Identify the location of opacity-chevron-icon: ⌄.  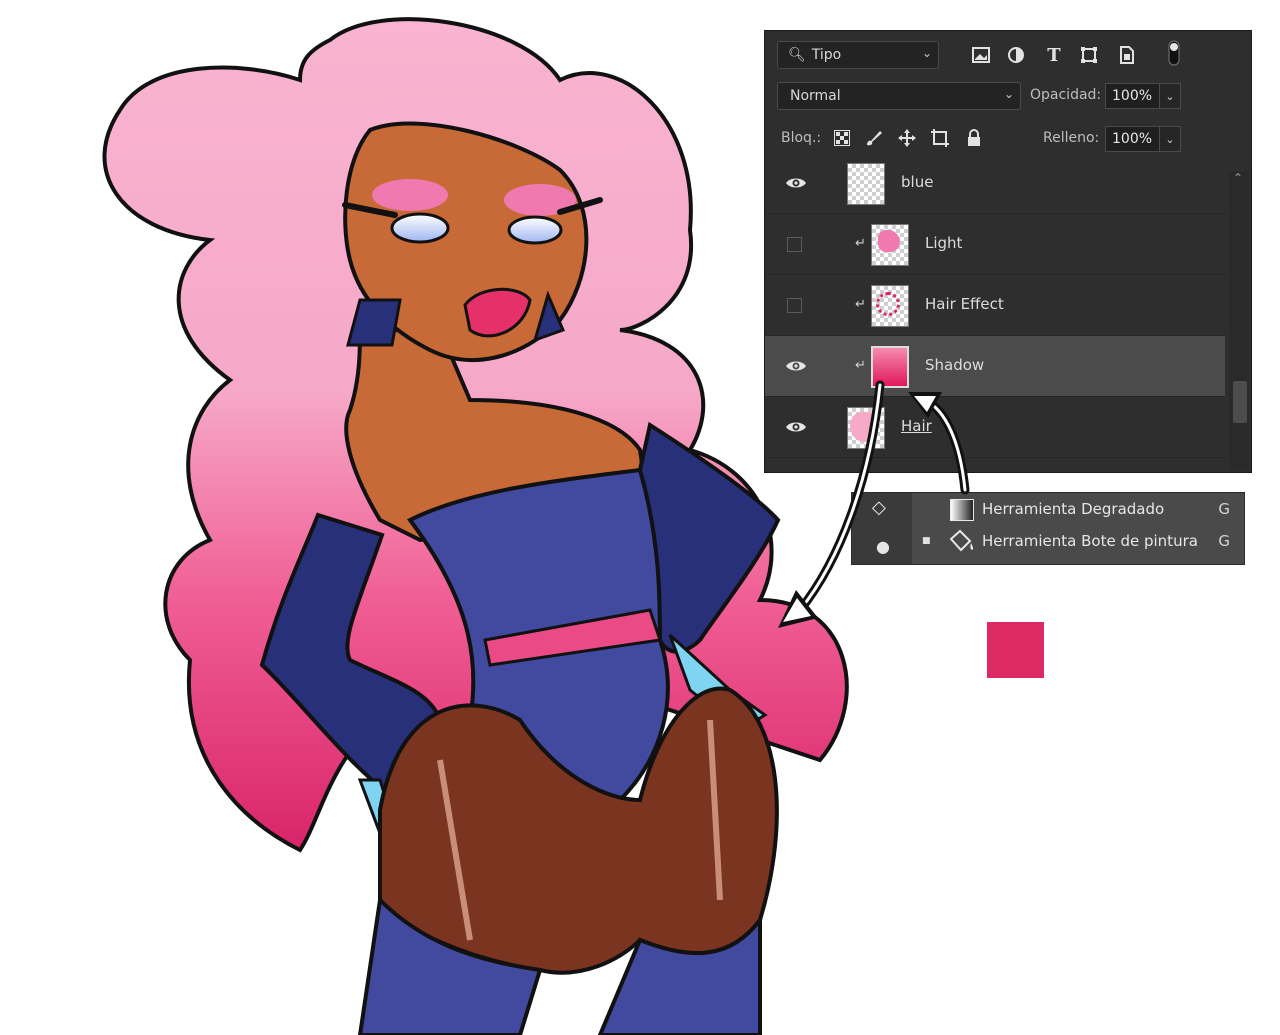
(1170, 96).